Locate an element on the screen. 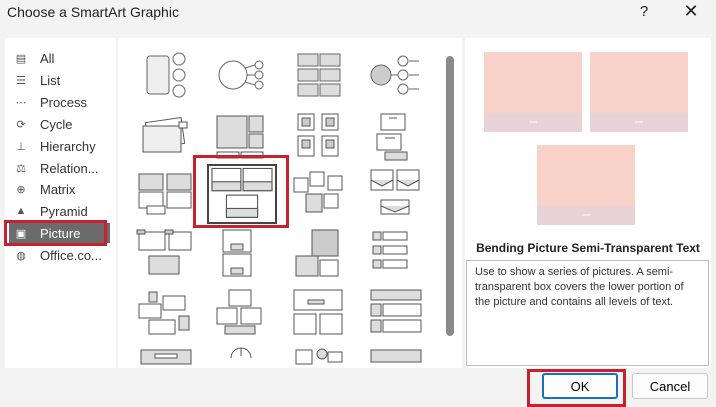 This screenshot has height=407, width=716. close-button: ✕ is located at coordinates (691, 11).